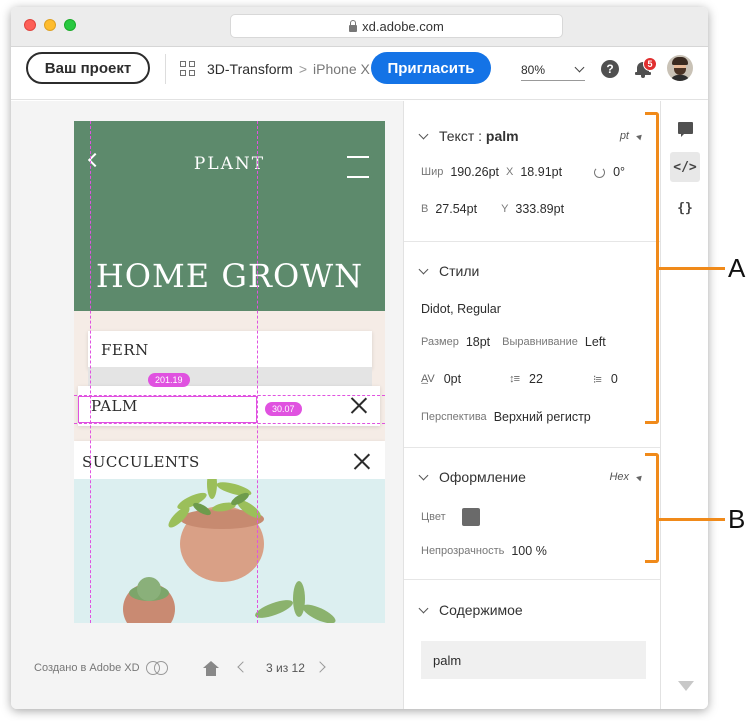  What do you see at coordinates (652, 268) in the screenshot?
I see `annotation-bracket-a` at bounding box center [652, 268].